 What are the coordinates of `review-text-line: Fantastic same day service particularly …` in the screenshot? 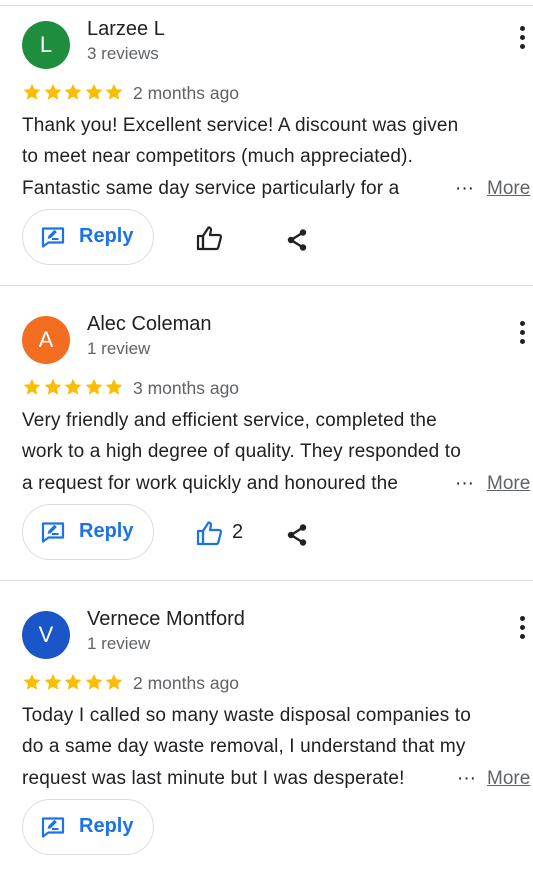 It's located at (211, 188).